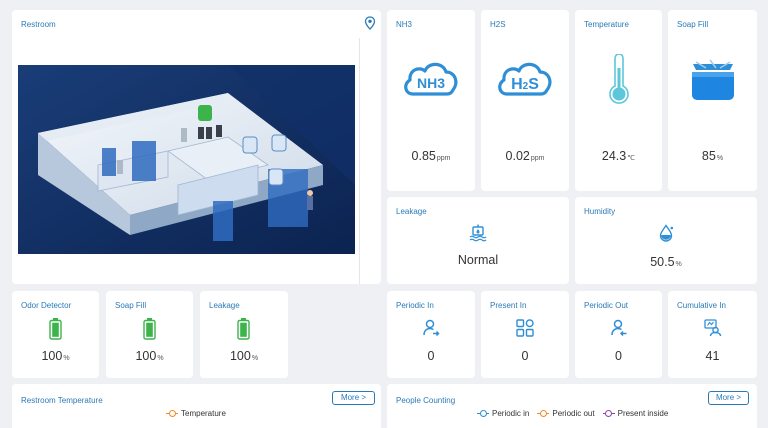  I want to click on sensor-card-temperature: Temperature 24.3℃, so click(618, 100).